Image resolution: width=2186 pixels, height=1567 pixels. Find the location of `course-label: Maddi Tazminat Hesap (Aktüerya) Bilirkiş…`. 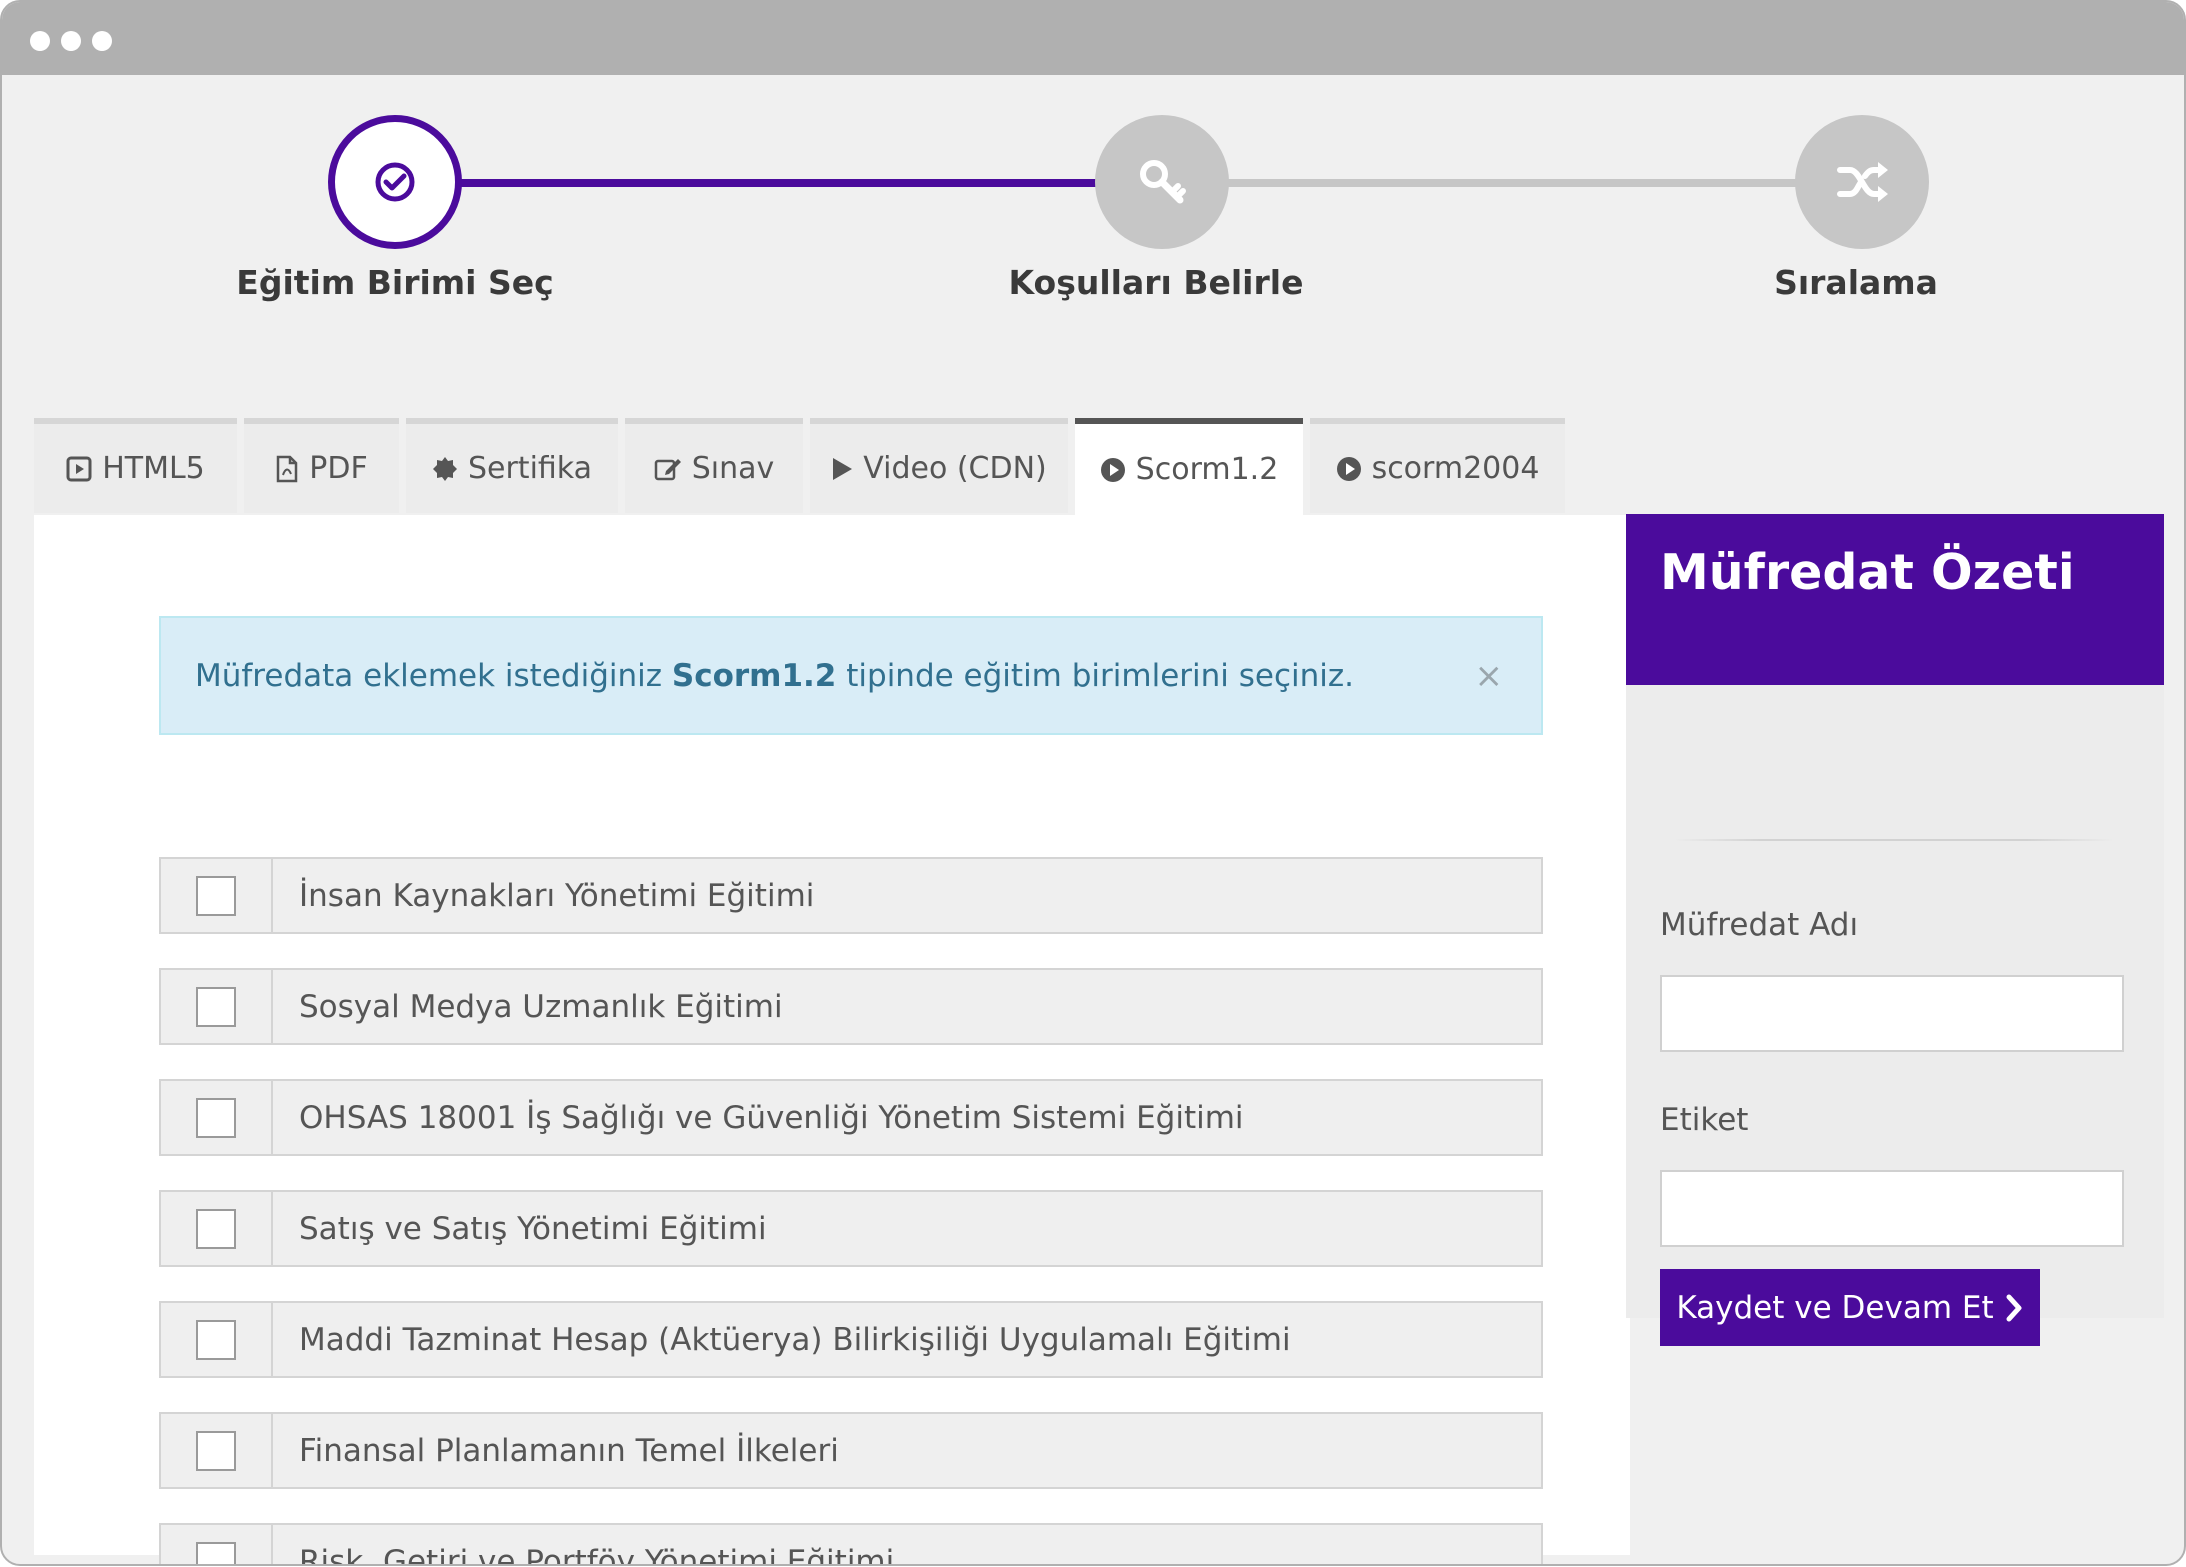

course-label: Maddi Tazminat Hesap (Aktüerya) Bilirkiş… is located at coordinates (795, 1339).